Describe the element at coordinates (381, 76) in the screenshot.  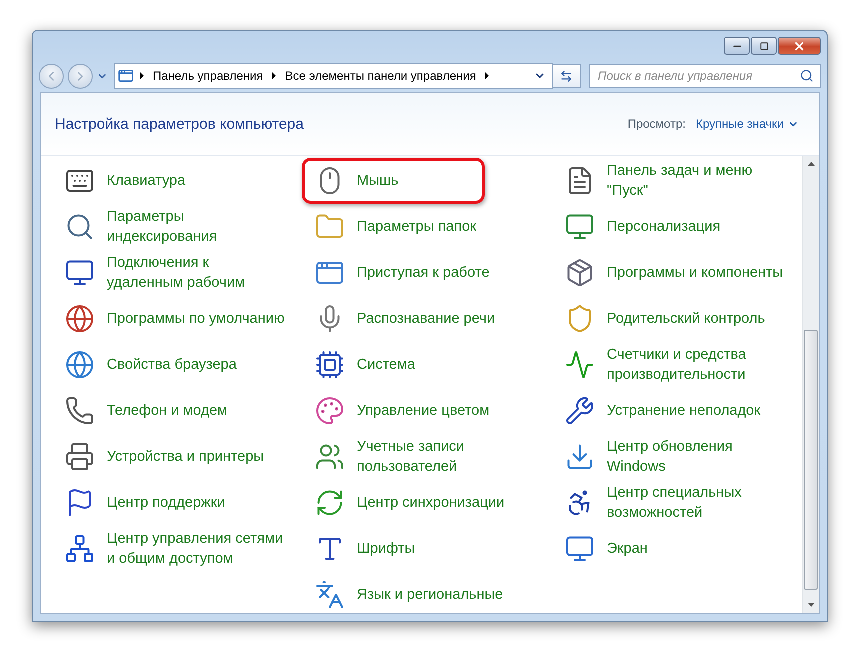
I see `breadcrumb: Все элементы панели управления` at that location.